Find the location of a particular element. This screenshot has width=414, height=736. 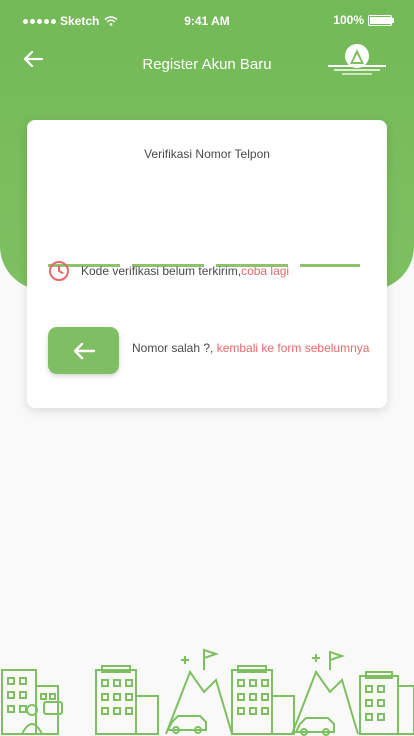

building-right is located at coordinates (386, 703).